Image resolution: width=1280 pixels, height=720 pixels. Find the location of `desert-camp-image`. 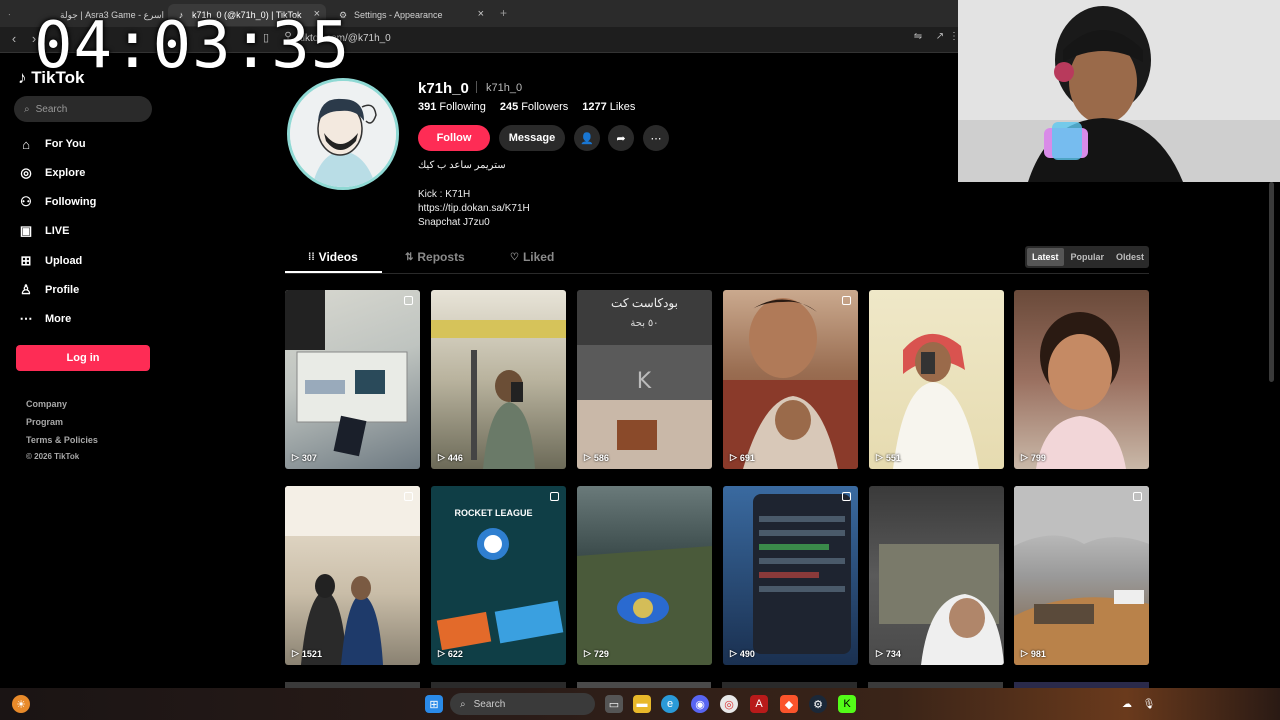

desert-camp-image is located at coordinates (1081, 575).